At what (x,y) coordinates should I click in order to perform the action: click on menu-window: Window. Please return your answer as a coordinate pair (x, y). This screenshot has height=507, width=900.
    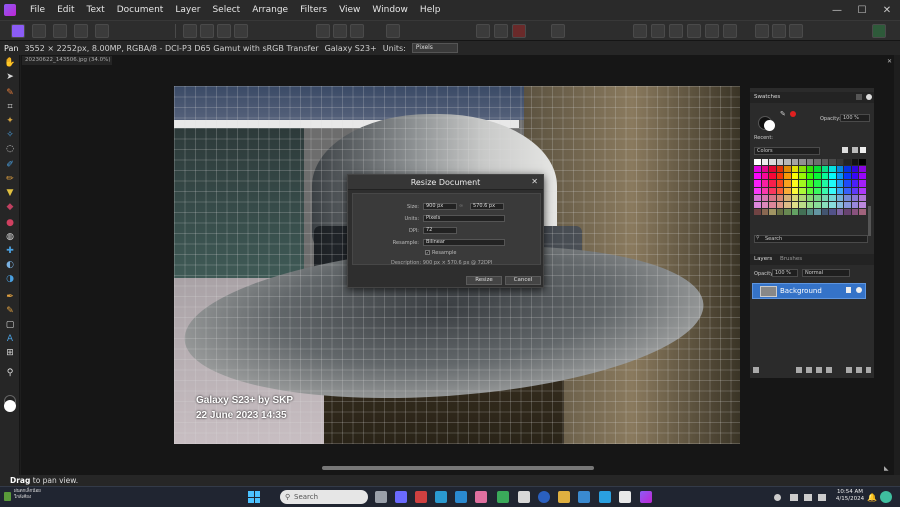
    Looking at the image, I should click on (390, 10).